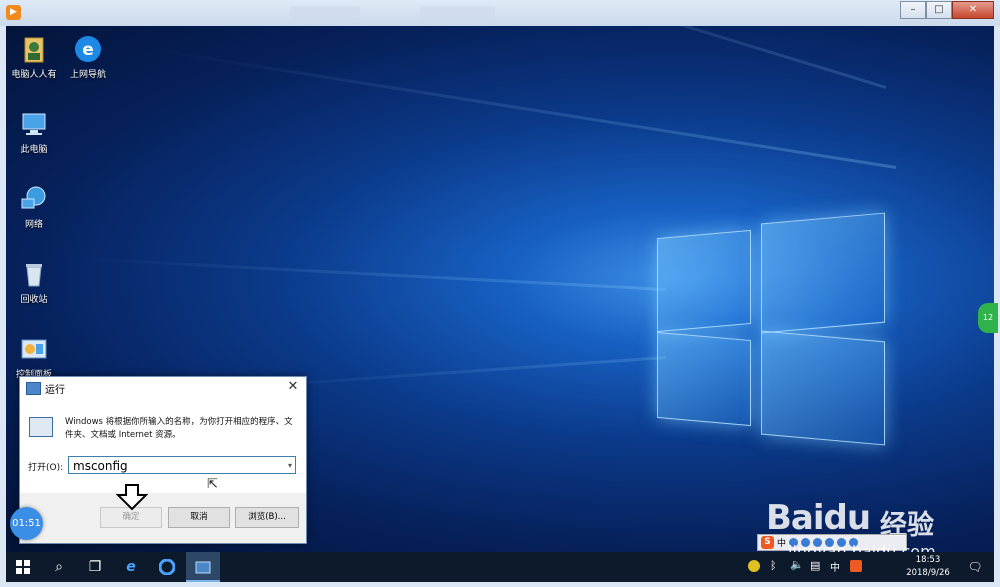  I want to click on desktop-icon-nav: e 上网导航, so click(88, 57).